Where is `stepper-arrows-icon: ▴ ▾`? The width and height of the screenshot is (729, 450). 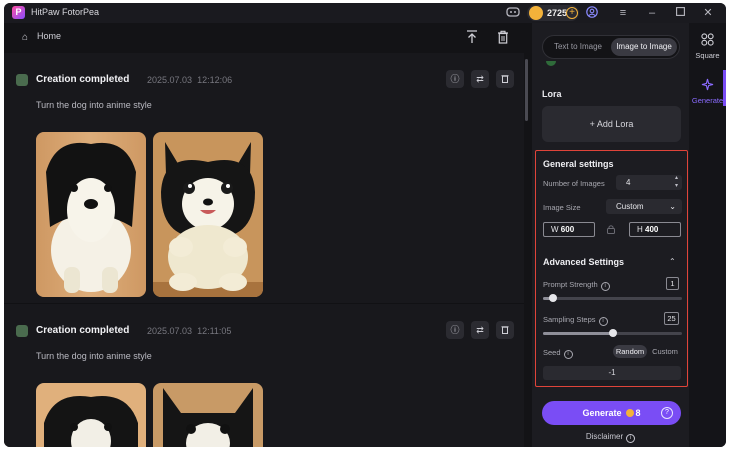 stepper-arrows-icon: ▴ ▾ is located at coordinates (676, 182).